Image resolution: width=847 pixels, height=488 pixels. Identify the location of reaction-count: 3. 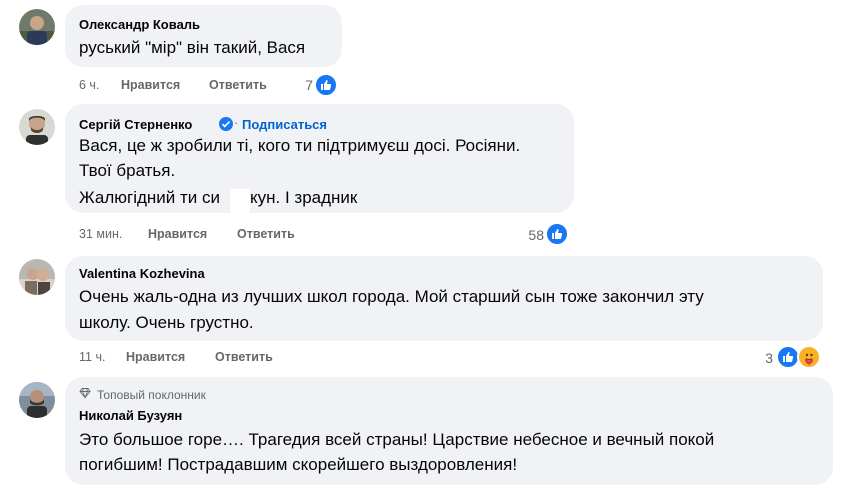
(766, 358).